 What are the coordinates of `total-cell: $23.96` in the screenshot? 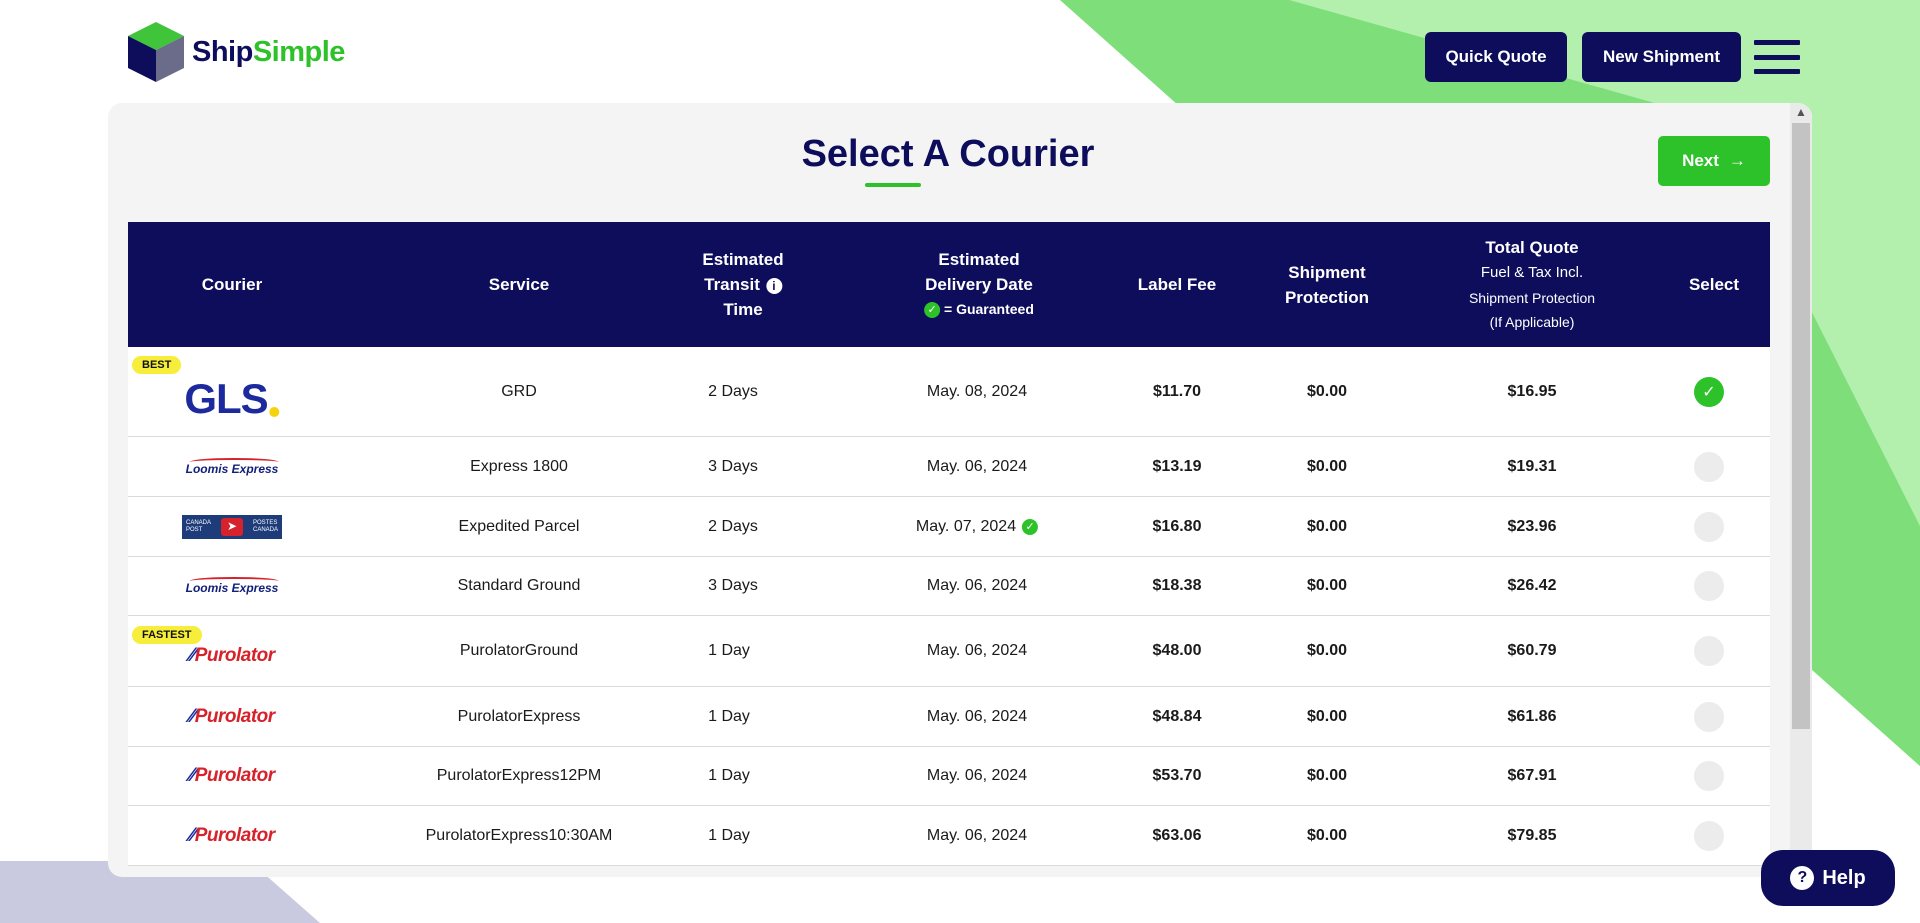 It's located at (1532, 526).